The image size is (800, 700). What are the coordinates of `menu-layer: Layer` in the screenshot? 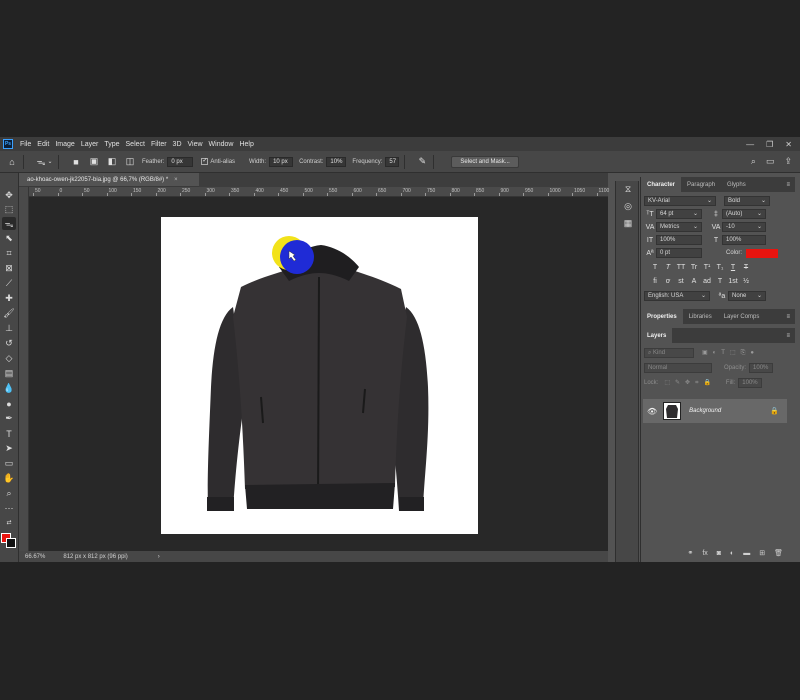 It's located at (90, 144).